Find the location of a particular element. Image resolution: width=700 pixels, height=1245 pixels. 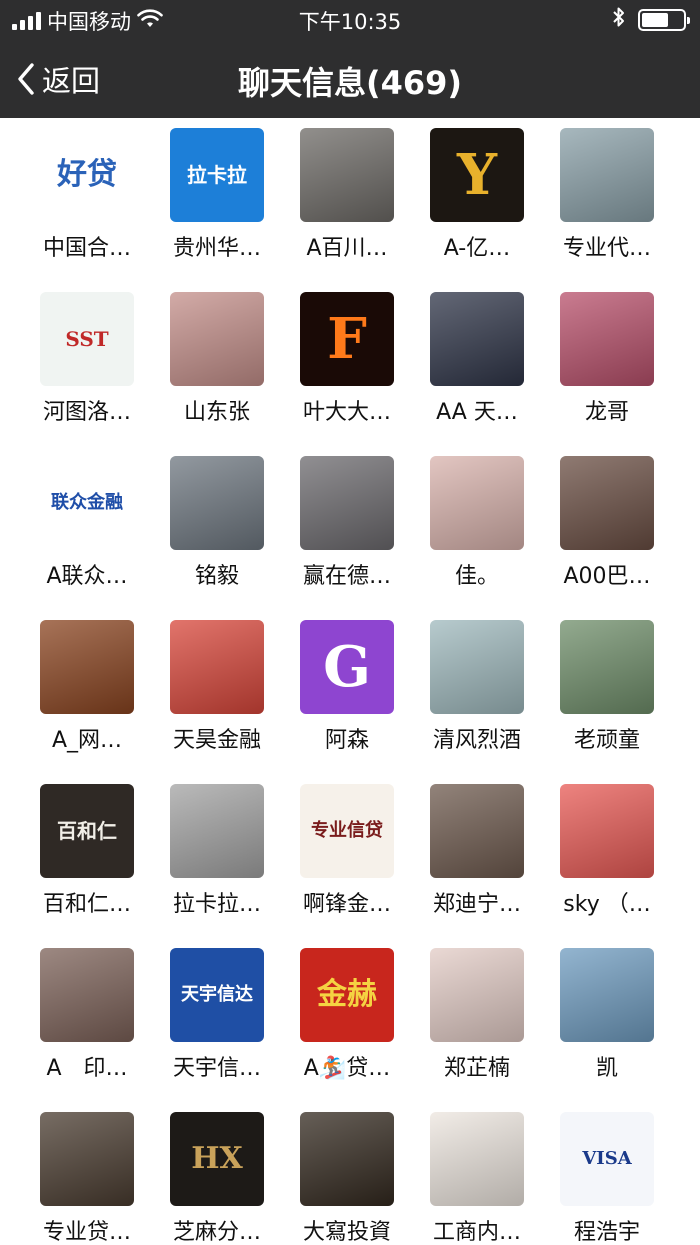

member-item: 凯 is located at coordinates (607, 1015).